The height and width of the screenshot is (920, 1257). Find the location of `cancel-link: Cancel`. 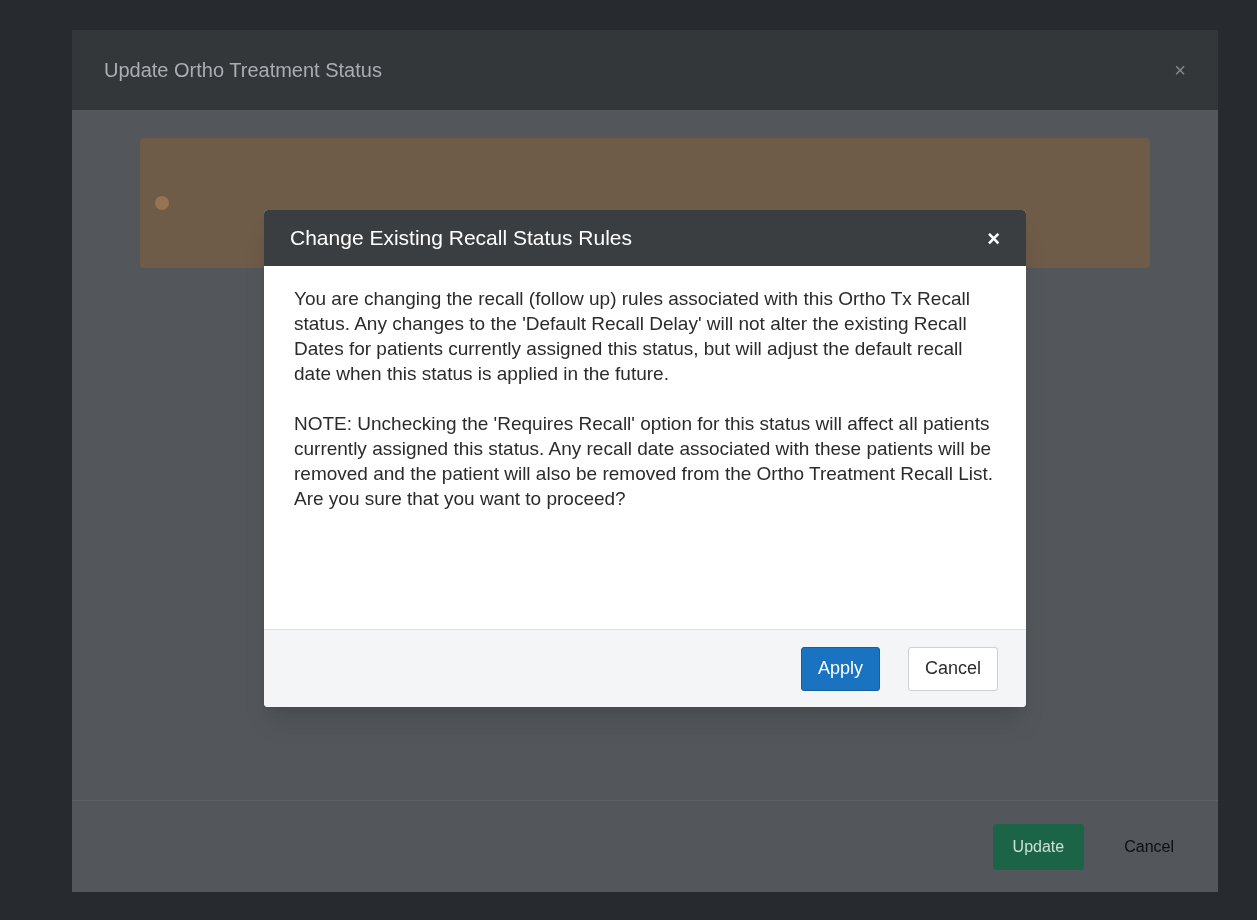

cancel-link: Cancel is located at coordinates (1149, 846).